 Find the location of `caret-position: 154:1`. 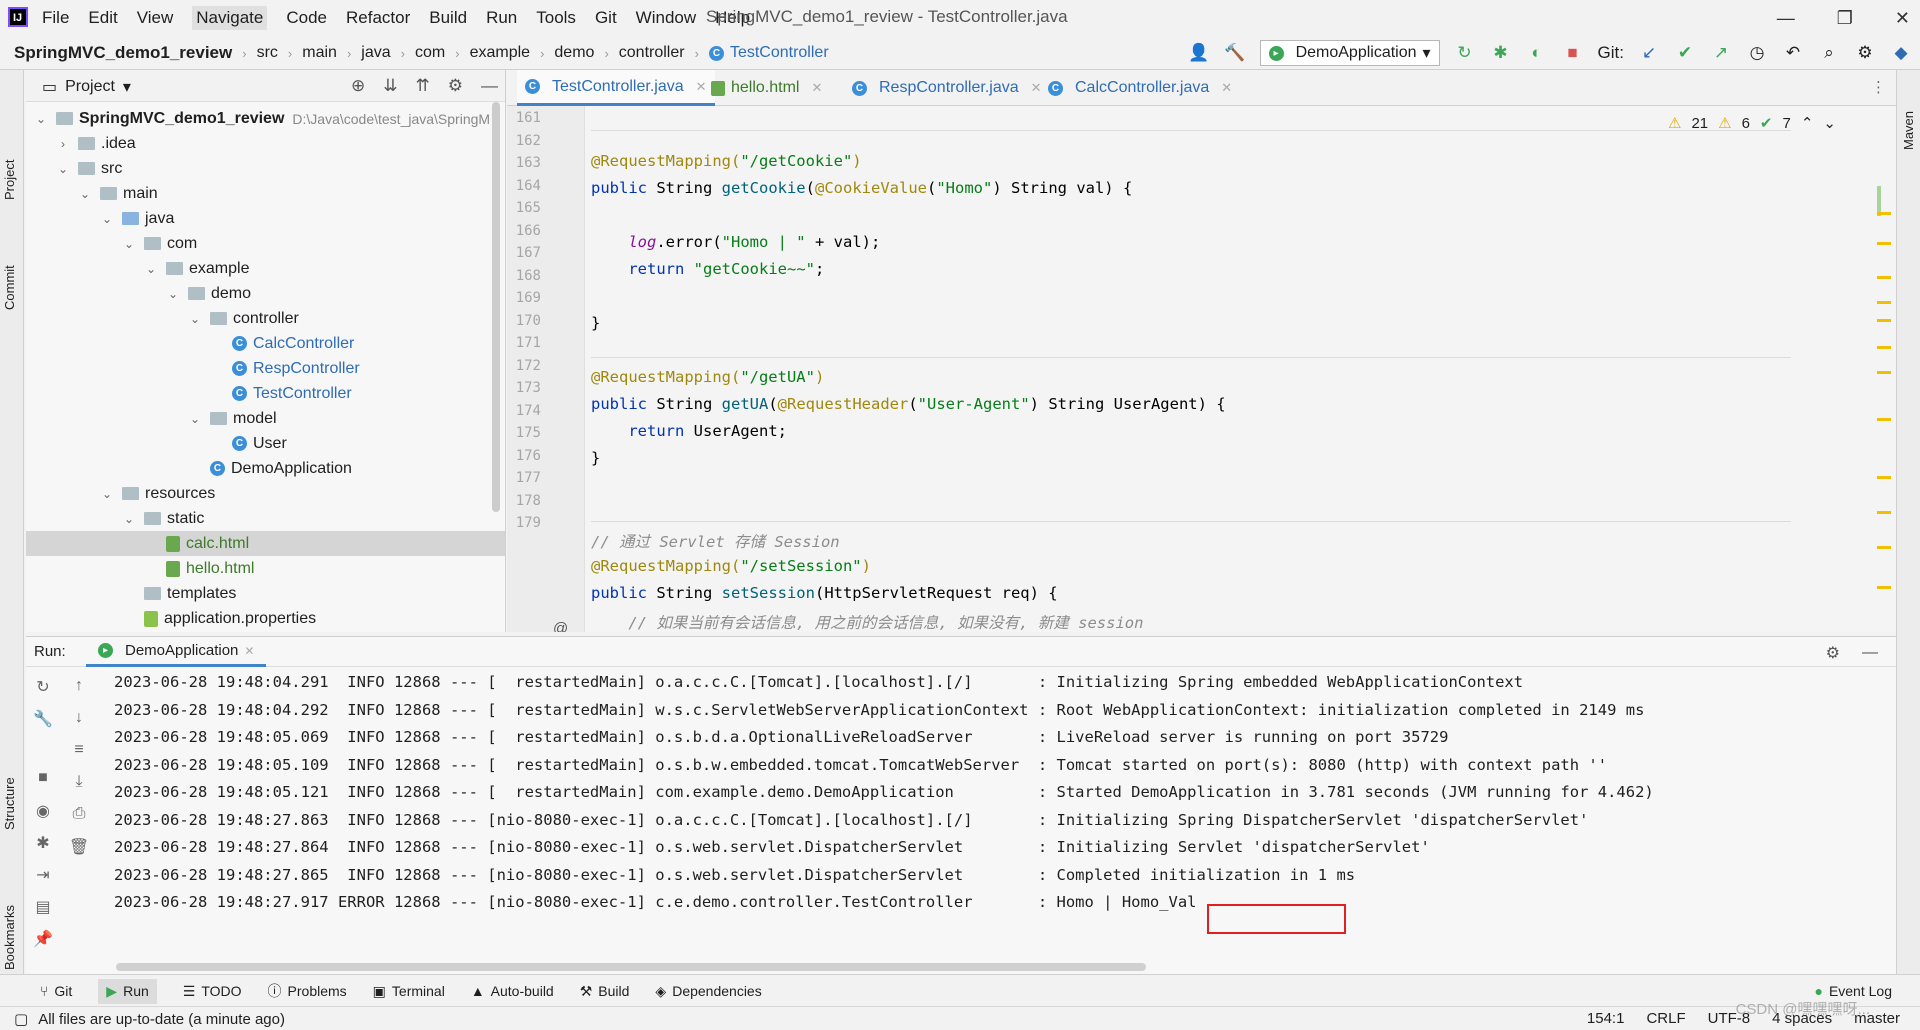

caret-position: 154:1 is located at coordinates (1606, 1018).